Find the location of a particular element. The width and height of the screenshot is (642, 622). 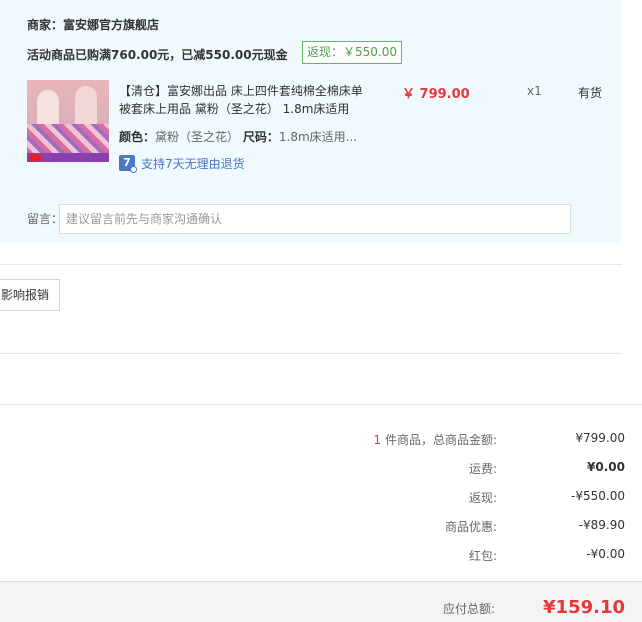

discount-value: -¥89.90 is located at coordinates (601, 525).